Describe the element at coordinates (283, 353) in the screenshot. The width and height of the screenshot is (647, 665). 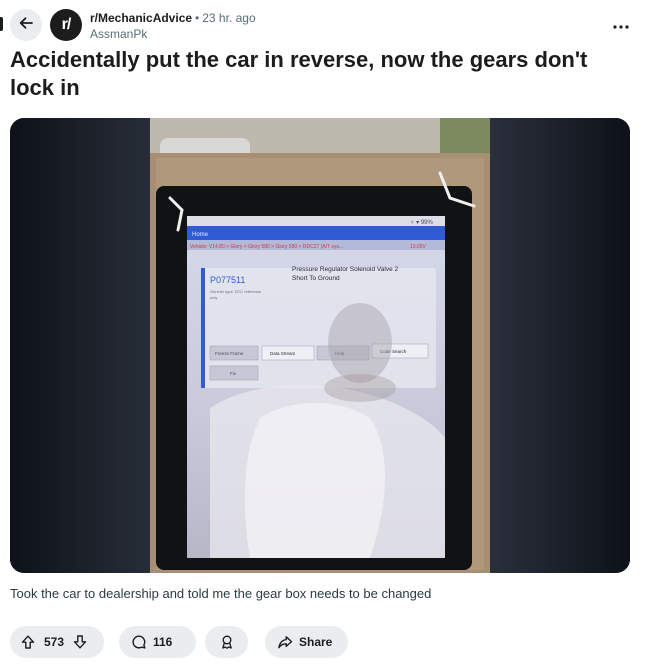
I see `screen-btn-data: Data Stream` at that location.